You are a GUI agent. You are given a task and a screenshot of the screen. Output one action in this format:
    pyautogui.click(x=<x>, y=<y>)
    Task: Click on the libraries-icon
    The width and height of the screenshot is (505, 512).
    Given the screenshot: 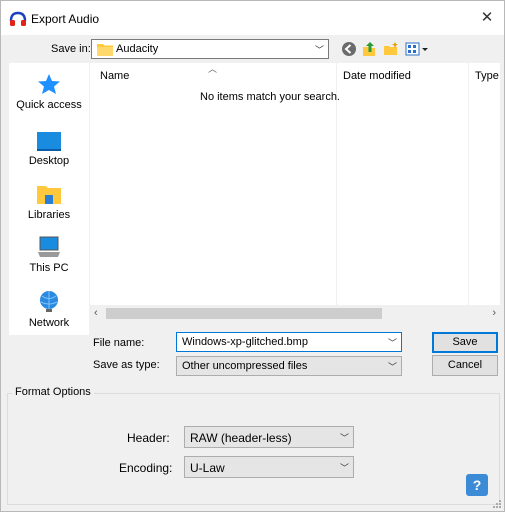 What is the action you would take?
    pyautogui.click(x=49, y=195)
    